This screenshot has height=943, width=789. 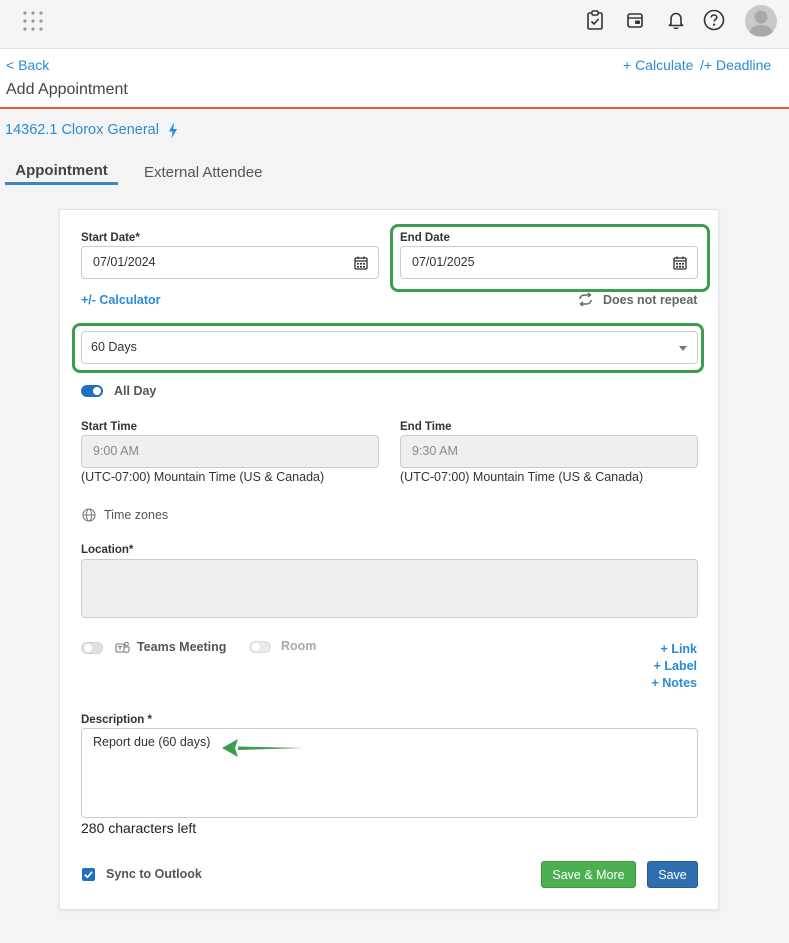 What do you see at coordinates (61, 173) in the screenshot?
I see `tab-appointment: Appointment` at bounding box center [61, 173].